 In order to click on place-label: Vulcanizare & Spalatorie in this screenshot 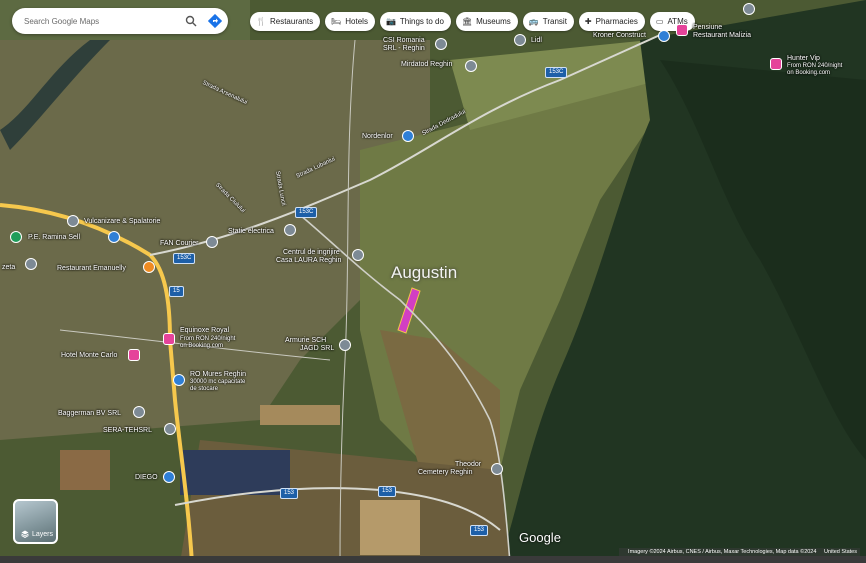, I will do `click(122, 221)`.